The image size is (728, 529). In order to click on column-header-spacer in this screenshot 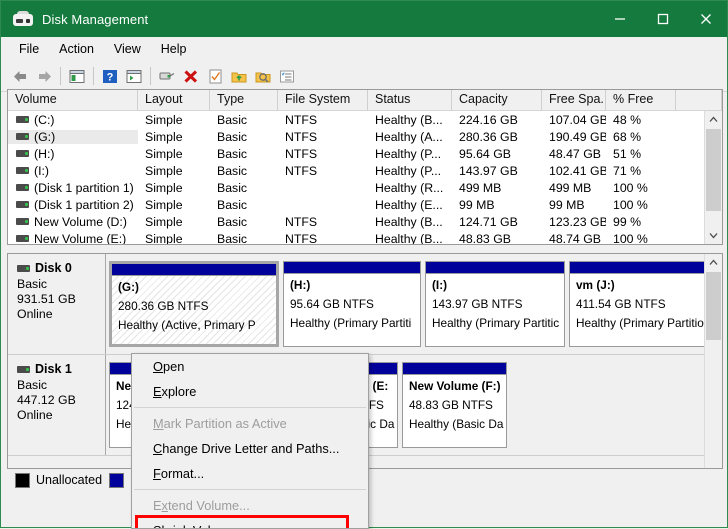, I will do `click(699, 100)`.